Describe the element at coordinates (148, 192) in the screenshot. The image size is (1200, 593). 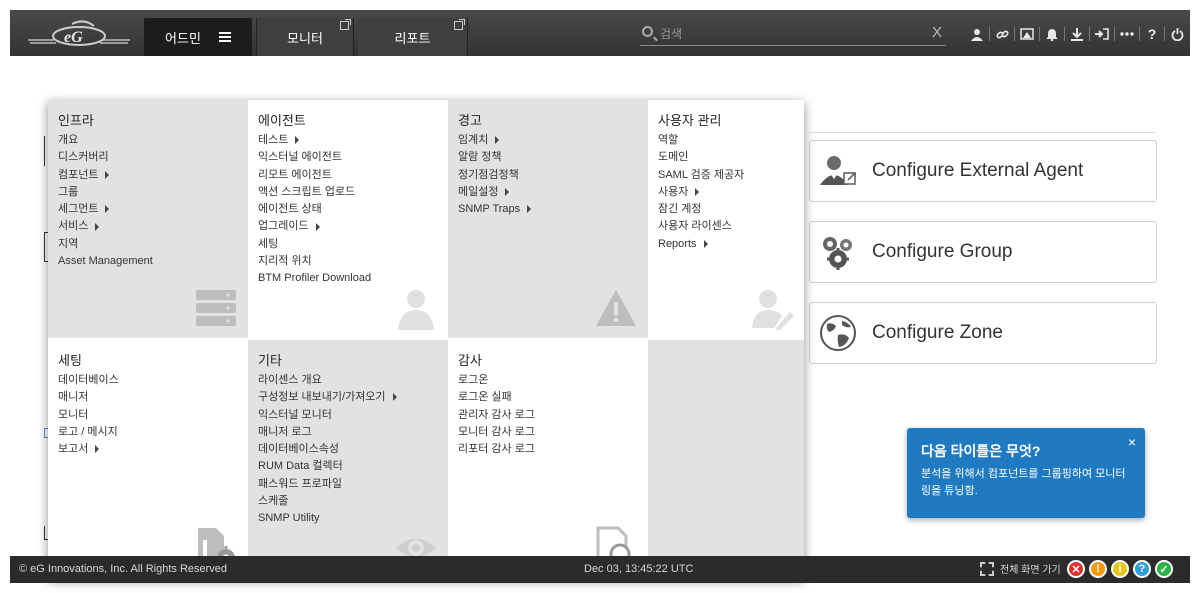
I see `menu-item: 그룹` at that location.